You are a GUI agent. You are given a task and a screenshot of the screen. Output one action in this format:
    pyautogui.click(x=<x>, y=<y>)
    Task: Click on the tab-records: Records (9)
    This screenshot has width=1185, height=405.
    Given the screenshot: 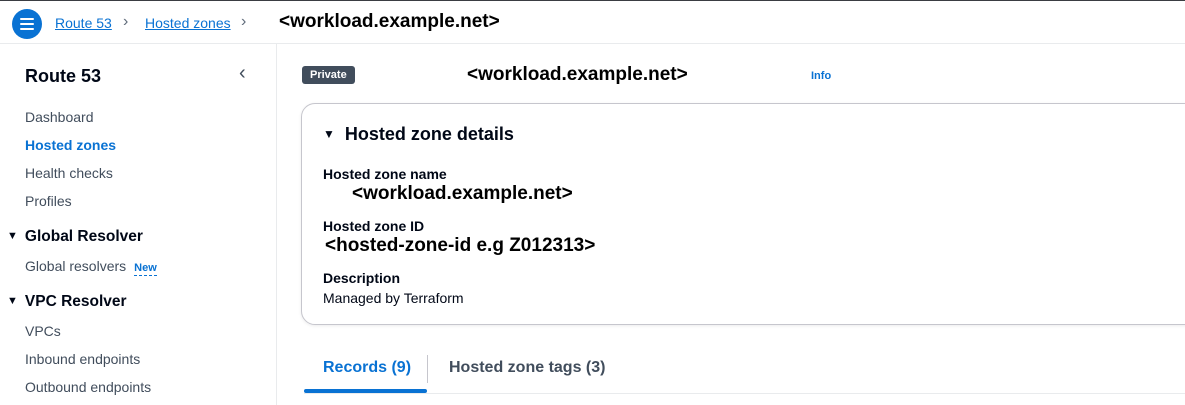 What is the action you would take?
    pyautogui.click(x=367, y=368)
    